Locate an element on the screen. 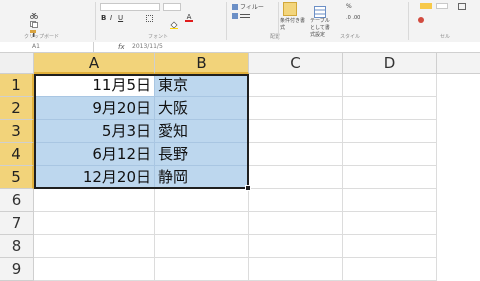 The width and height of the screenshot is (480, 281). cell-a6 is located at coordinates (94, 200).